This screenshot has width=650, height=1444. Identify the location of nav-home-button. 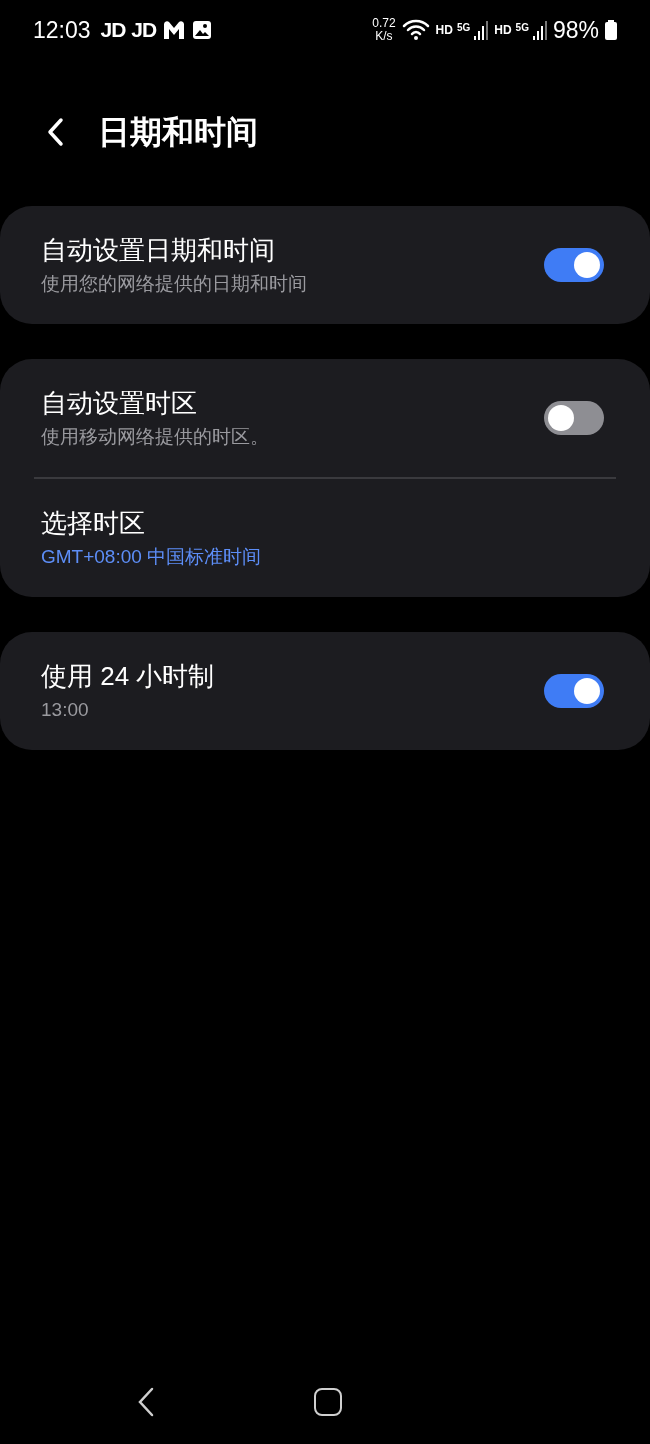
(328, 1402).